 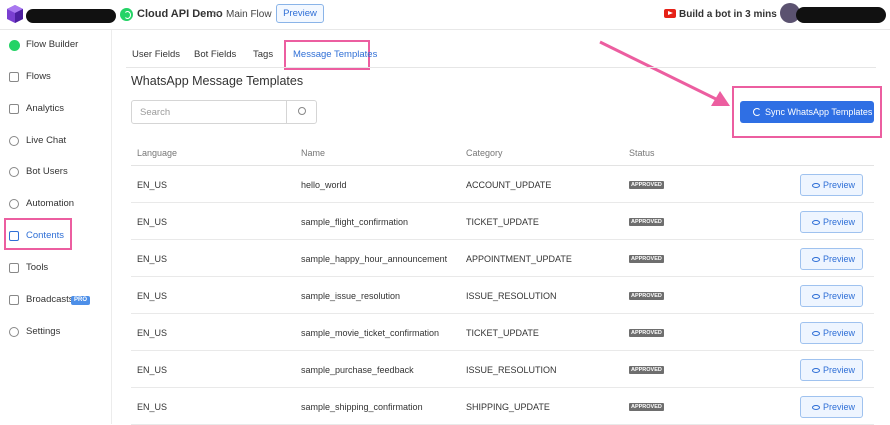 What do you see at coordinates (509, 185) in the screenshot?
I see `cell-category: ACCOUNT_UPDATE` at bounding box center [509, 185].